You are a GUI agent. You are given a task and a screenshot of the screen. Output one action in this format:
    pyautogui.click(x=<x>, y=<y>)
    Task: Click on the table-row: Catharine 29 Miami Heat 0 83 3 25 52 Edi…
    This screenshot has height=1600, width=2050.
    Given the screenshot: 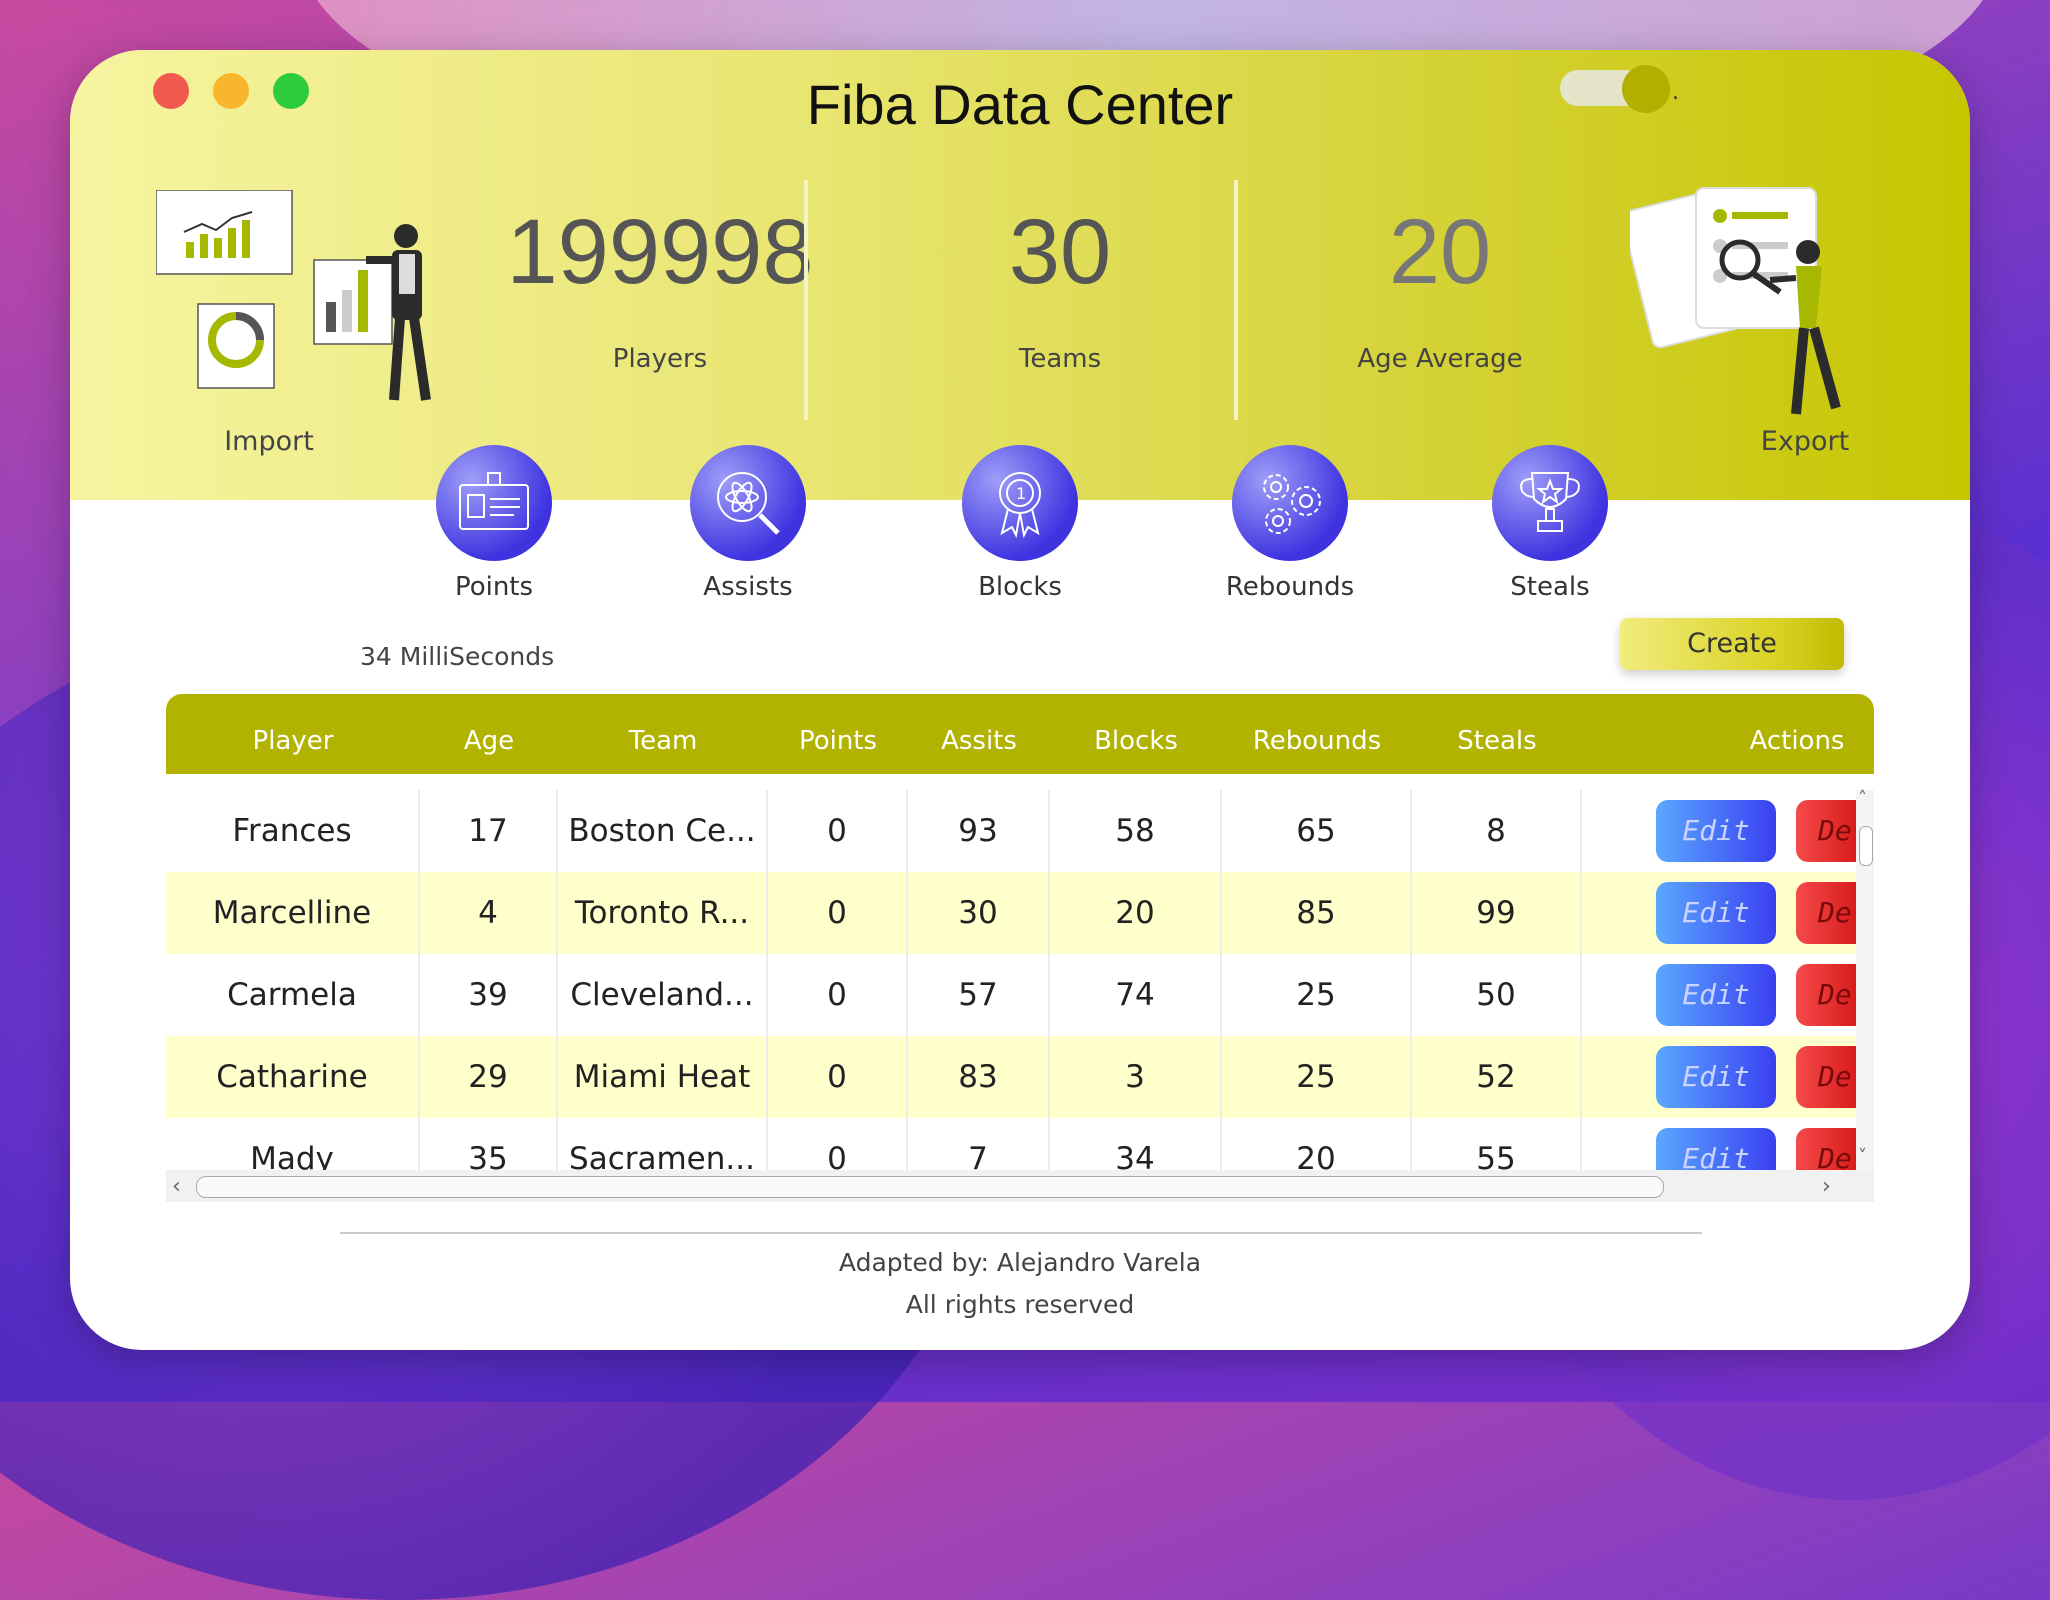 What is the action you would take?
    pyautogui.click(x=1011, y=1077)
    